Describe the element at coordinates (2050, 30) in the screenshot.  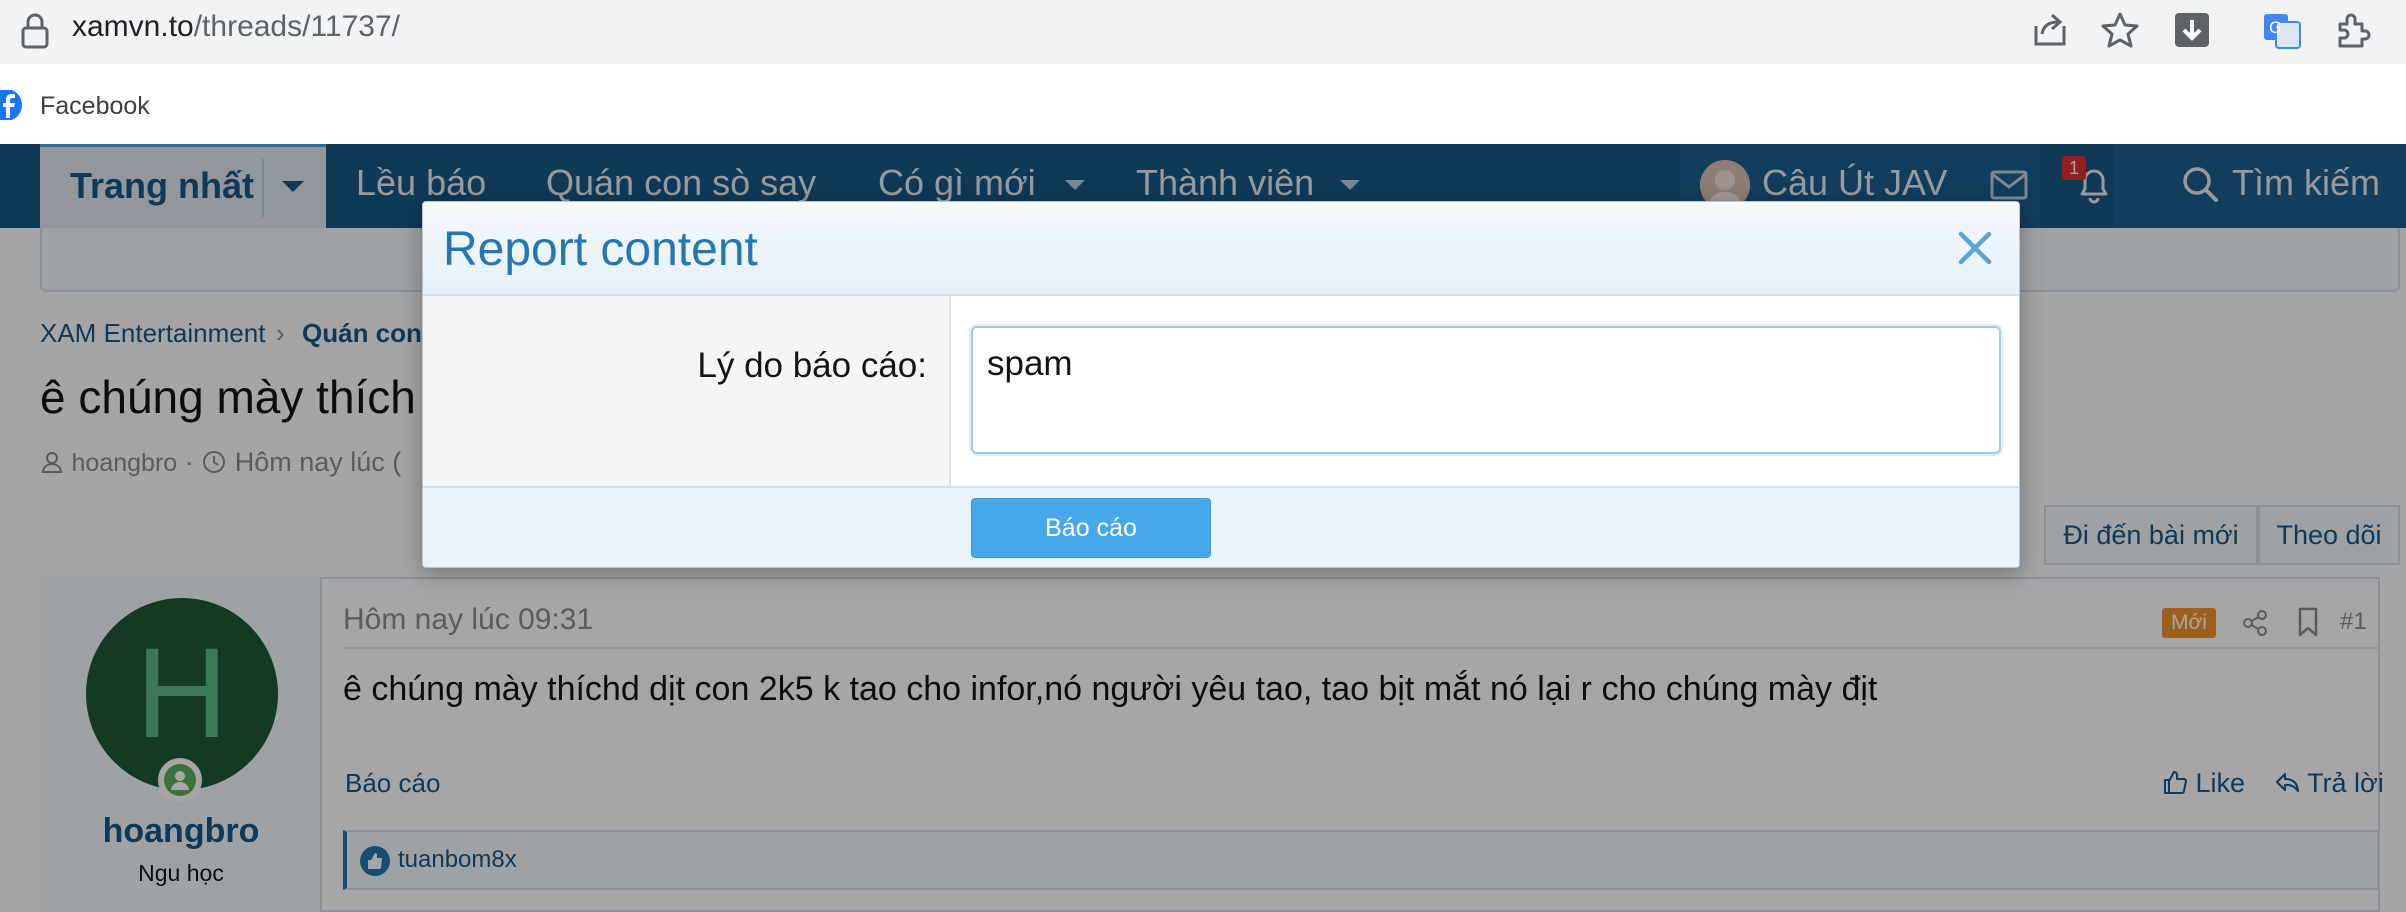
I see `share-icon` at that location.